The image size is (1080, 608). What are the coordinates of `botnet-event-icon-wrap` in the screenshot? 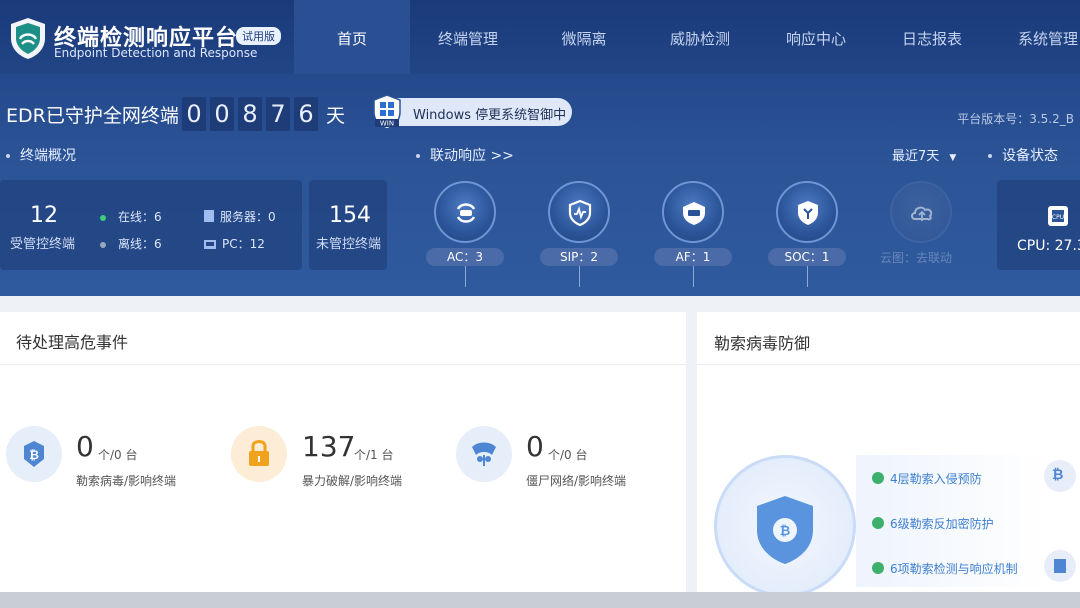 It's located at (484, 454).